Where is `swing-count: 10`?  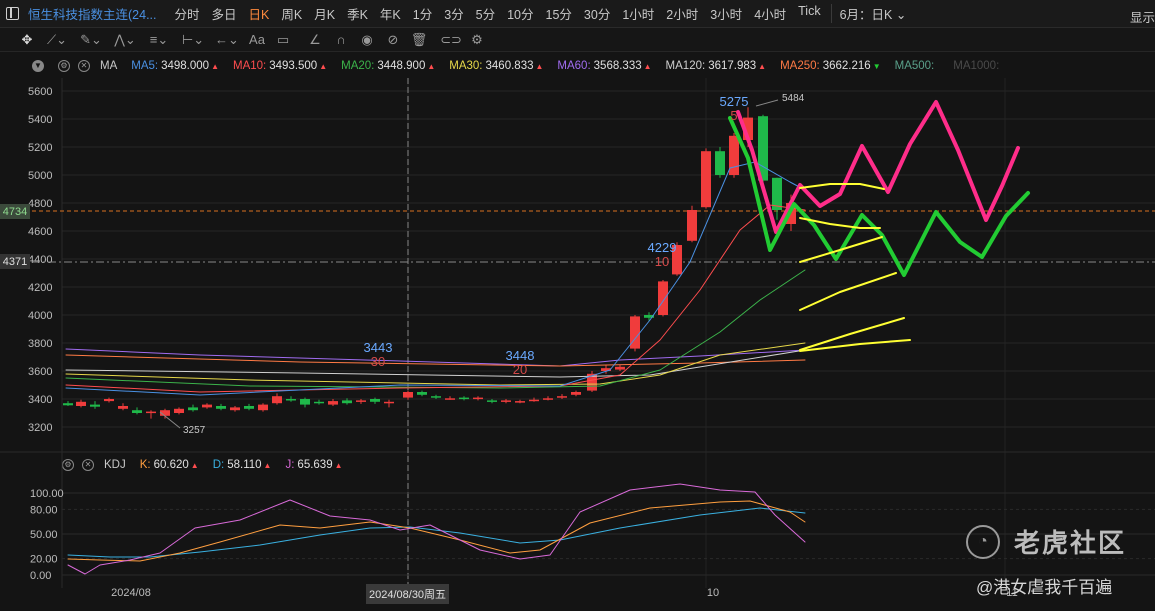 swing-count: 10 is located at coordinates (662, 261).